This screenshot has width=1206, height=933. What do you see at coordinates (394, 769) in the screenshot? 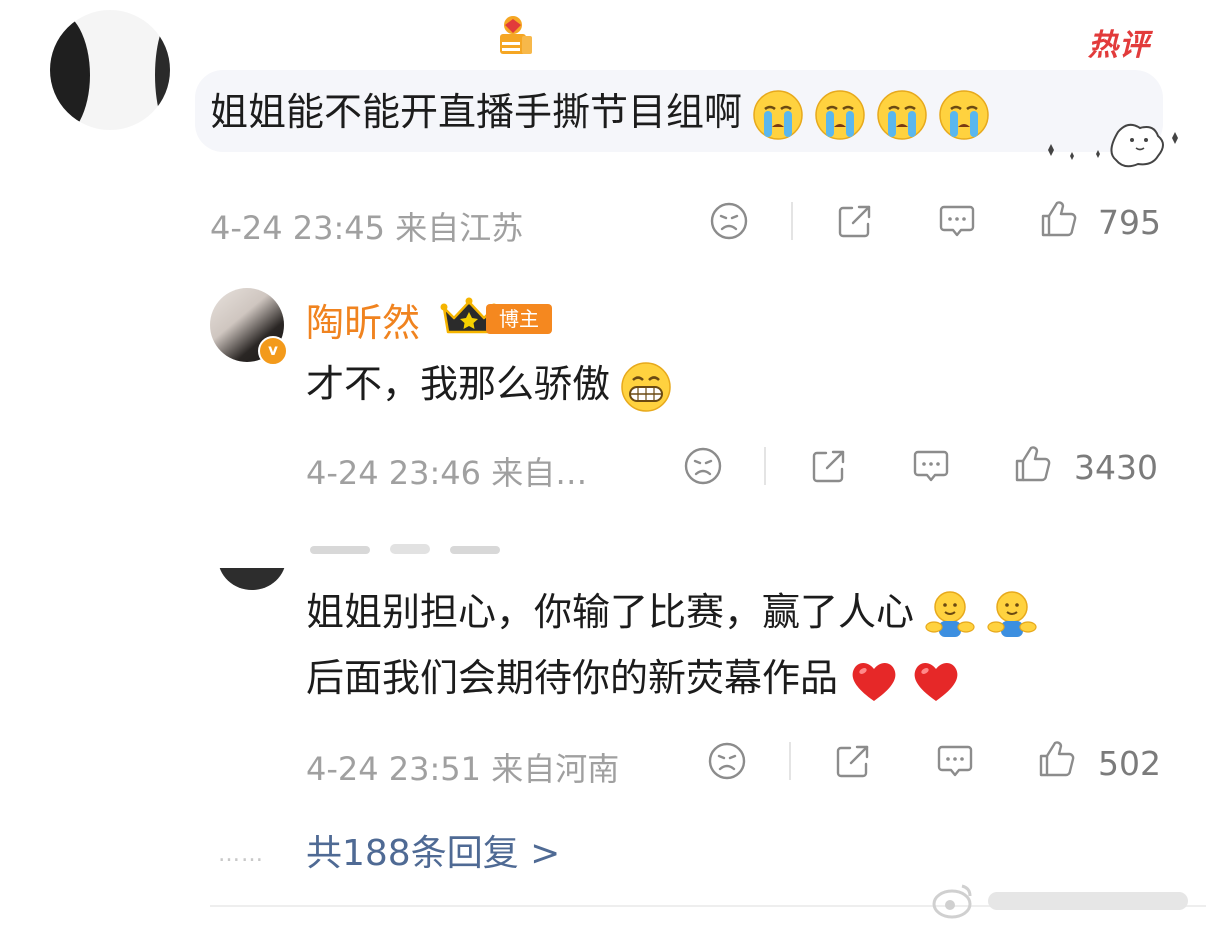
I see `reply-time: 4-24 23:51` at bounding box center [394, 769].